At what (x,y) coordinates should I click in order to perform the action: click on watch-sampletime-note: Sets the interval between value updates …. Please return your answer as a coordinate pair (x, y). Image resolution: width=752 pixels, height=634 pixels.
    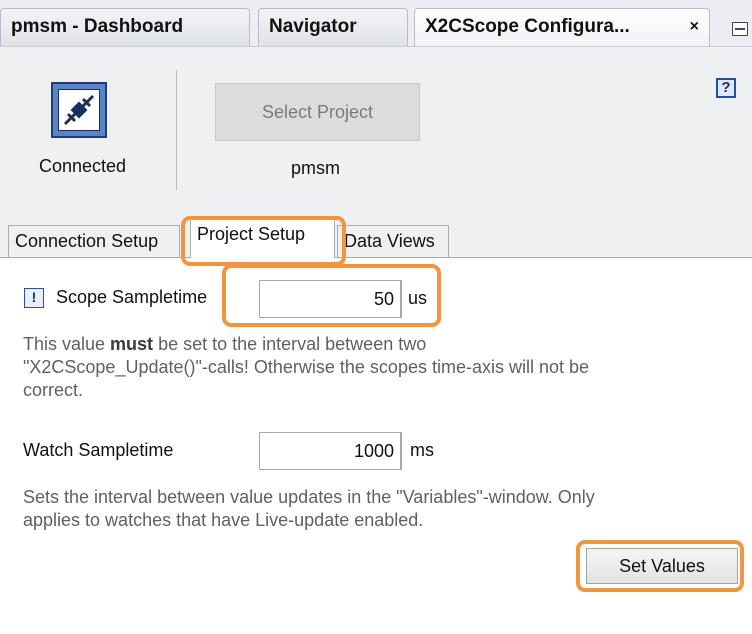
    Looking at the image, I should click on (373, 509).